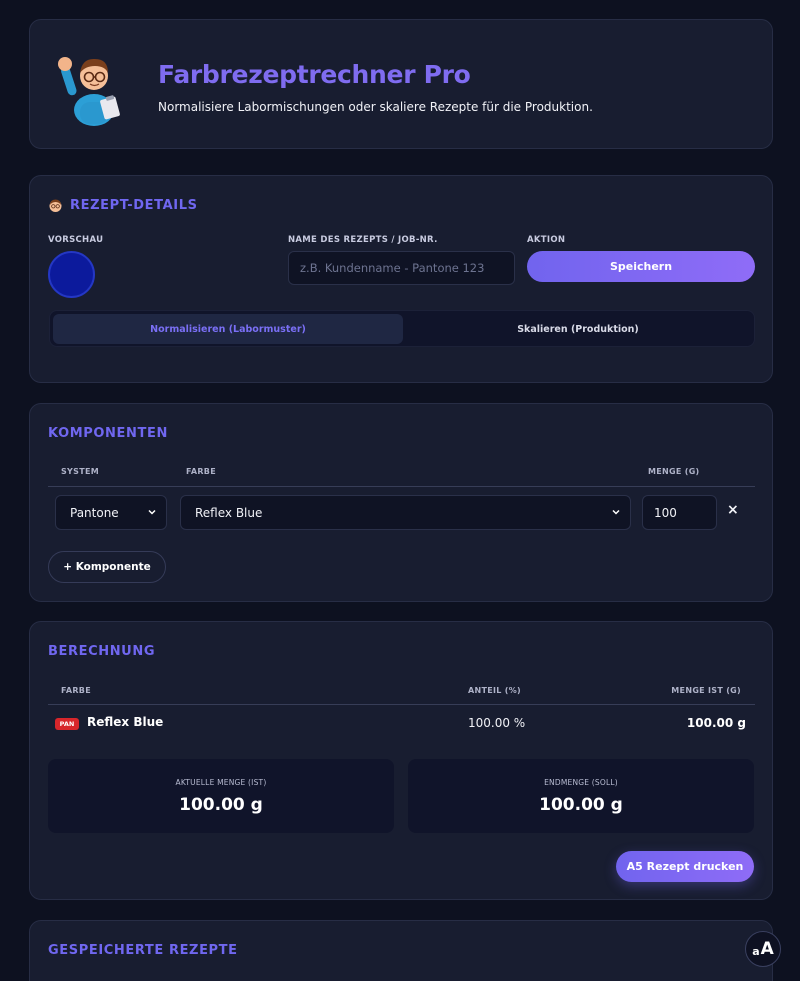 The height and width of the screenshot is (981, 800). Describe the element at coordinates (94, 512) in the screenshot. I see `system-select-value: Pantone` at that location.